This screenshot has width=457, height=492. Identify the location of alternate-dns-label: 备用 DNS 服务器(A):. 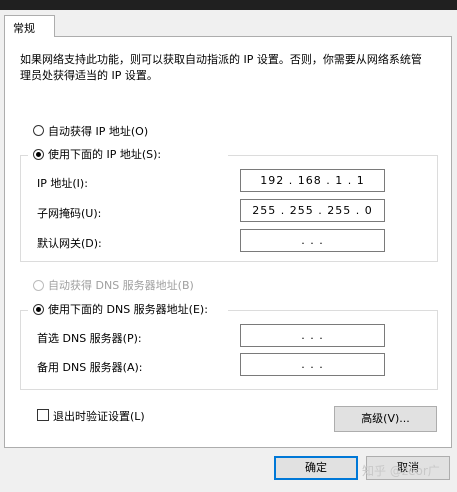
(90, 367).